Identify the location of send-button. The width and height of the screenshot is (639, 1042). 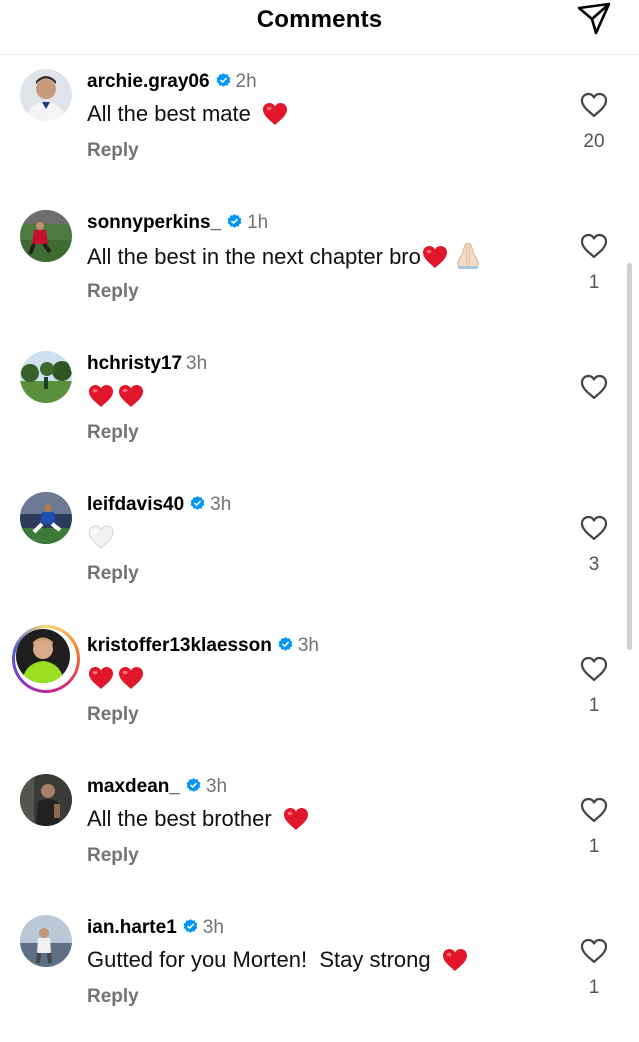
(594, 19).